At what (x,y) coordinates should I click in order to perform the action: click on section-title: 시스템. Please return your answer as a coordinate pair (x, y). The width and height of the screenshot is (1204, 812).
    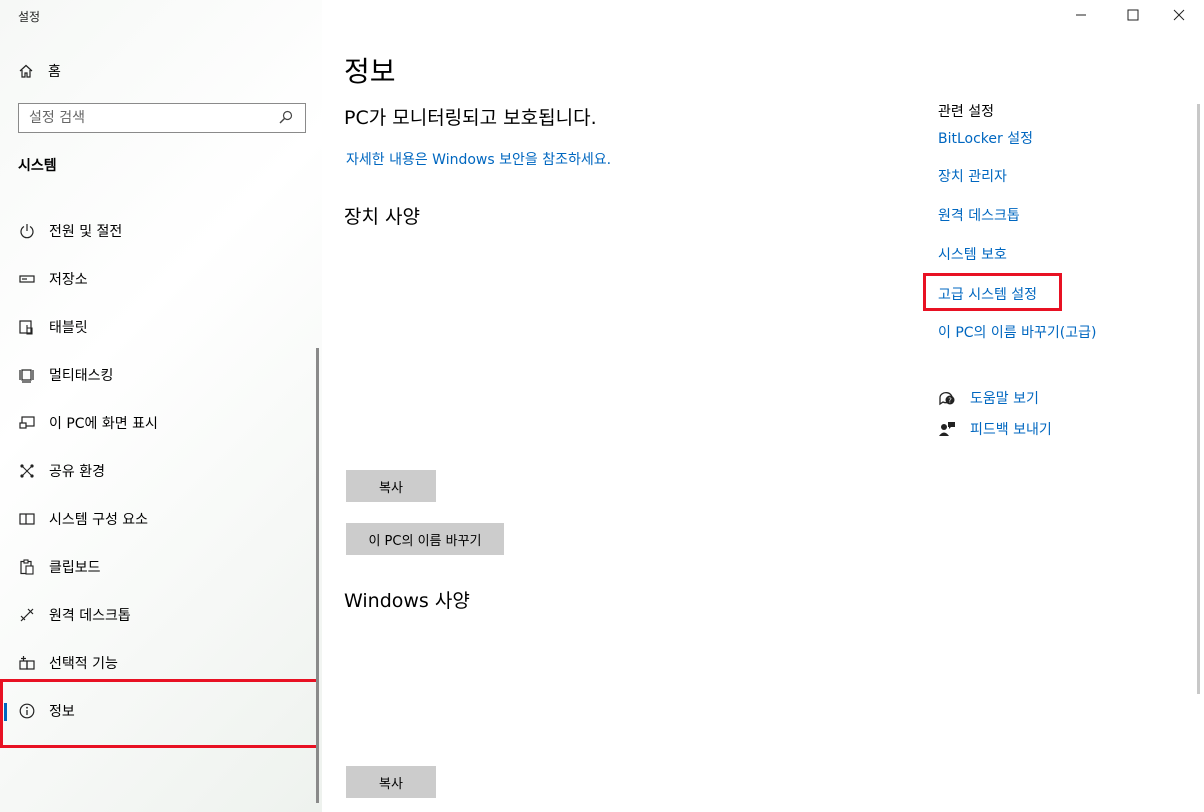
    Looking at the image, I should click on (37, 166).